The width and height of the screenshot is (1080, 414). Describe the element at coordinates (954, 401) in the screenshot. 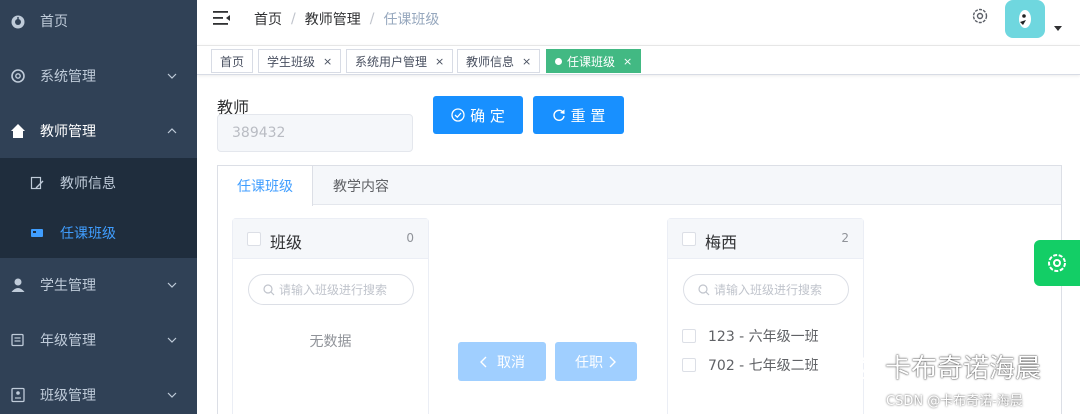

I see `csdn-watermark: CSDN @卡布奇诺-海晨` at that location.